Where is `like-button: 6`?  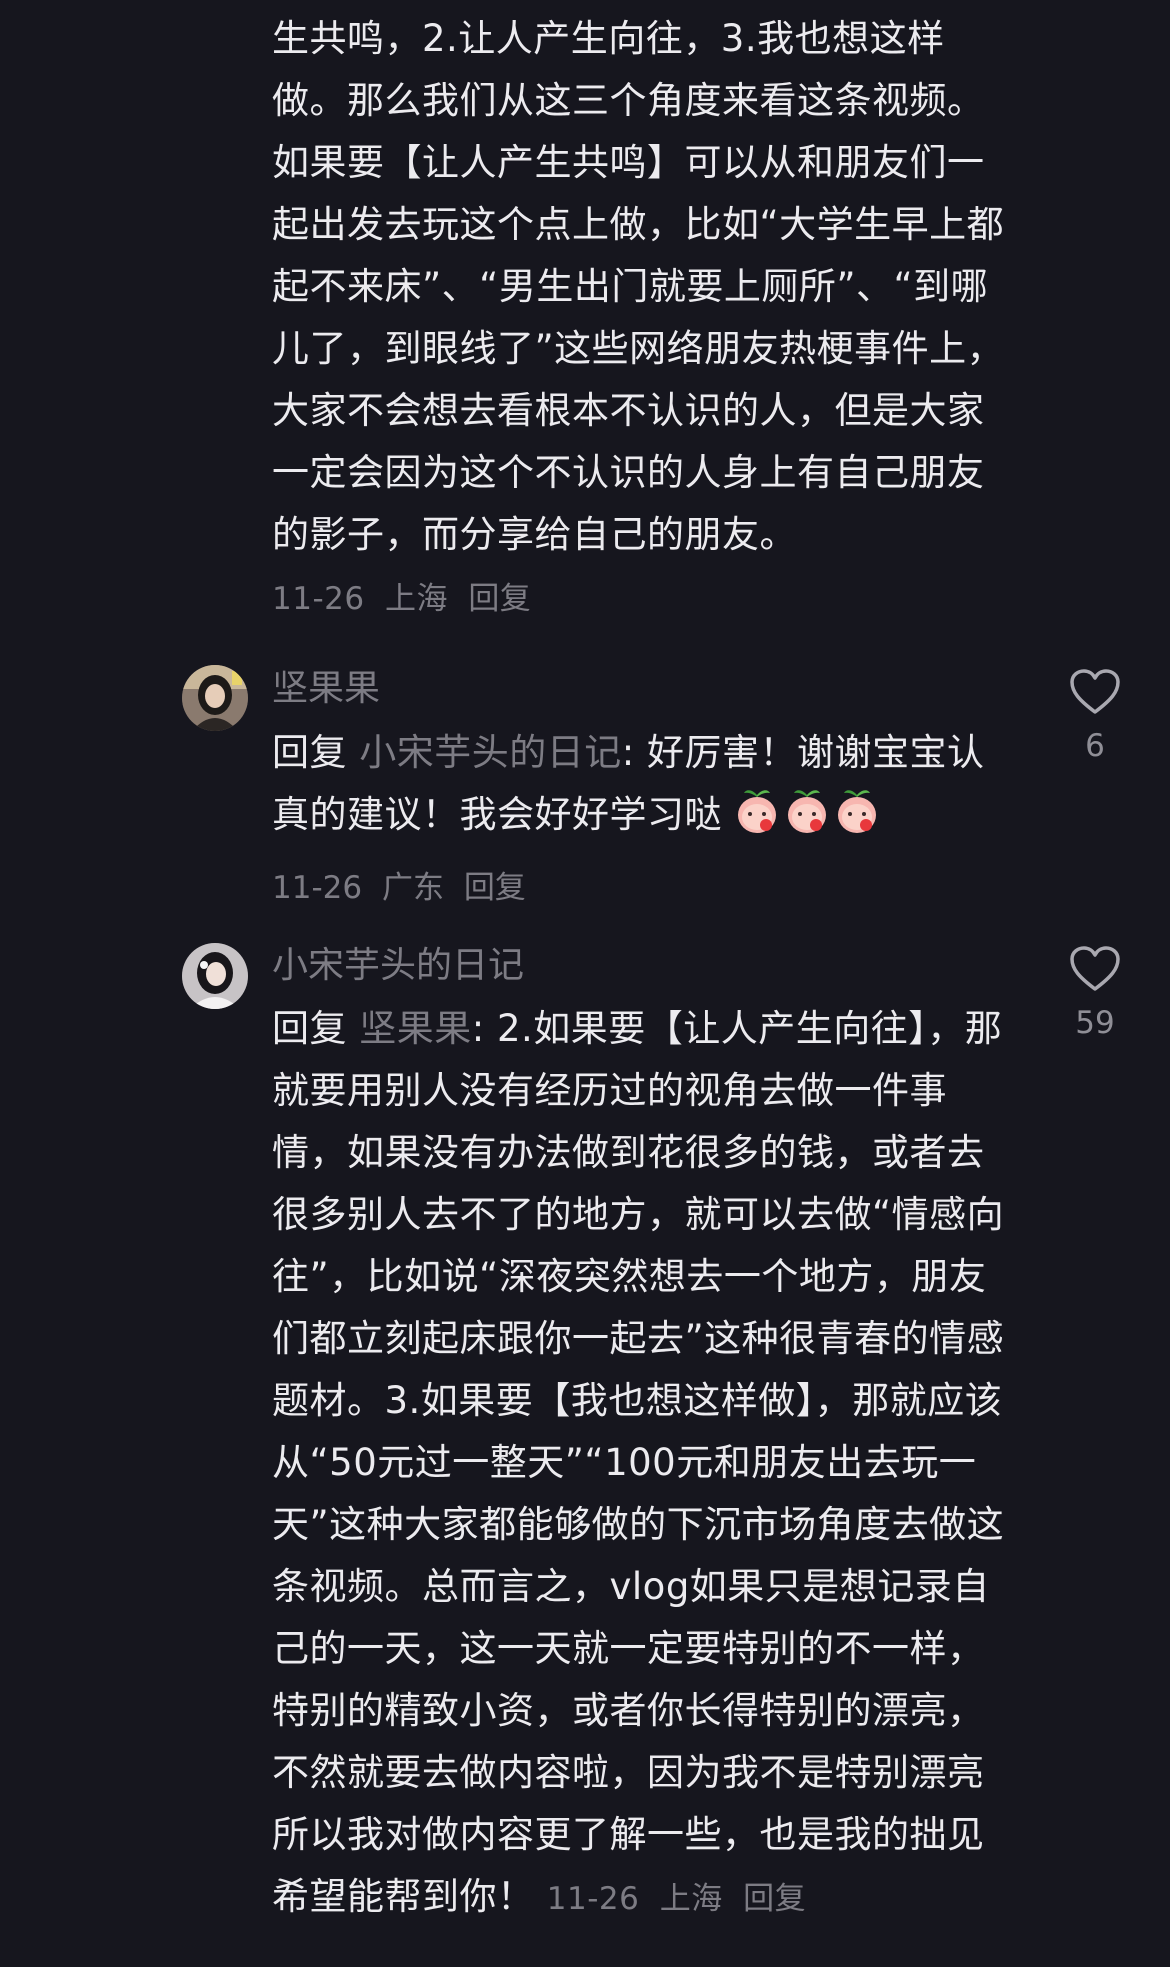 like-button: 6 is located at coordinates (1095, 716).